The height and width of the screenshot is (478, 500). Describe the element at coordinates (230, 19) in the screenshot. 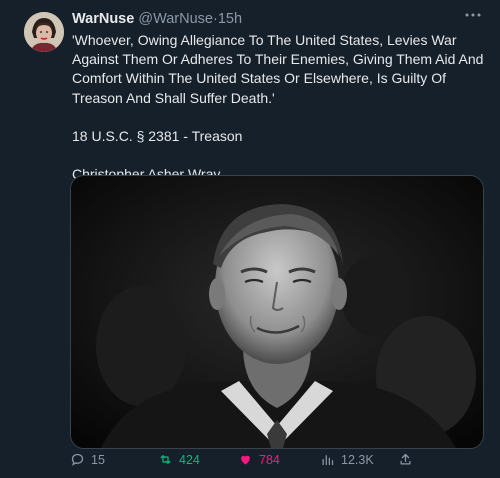

I see `tweet-timestamp: 15h` at that location.